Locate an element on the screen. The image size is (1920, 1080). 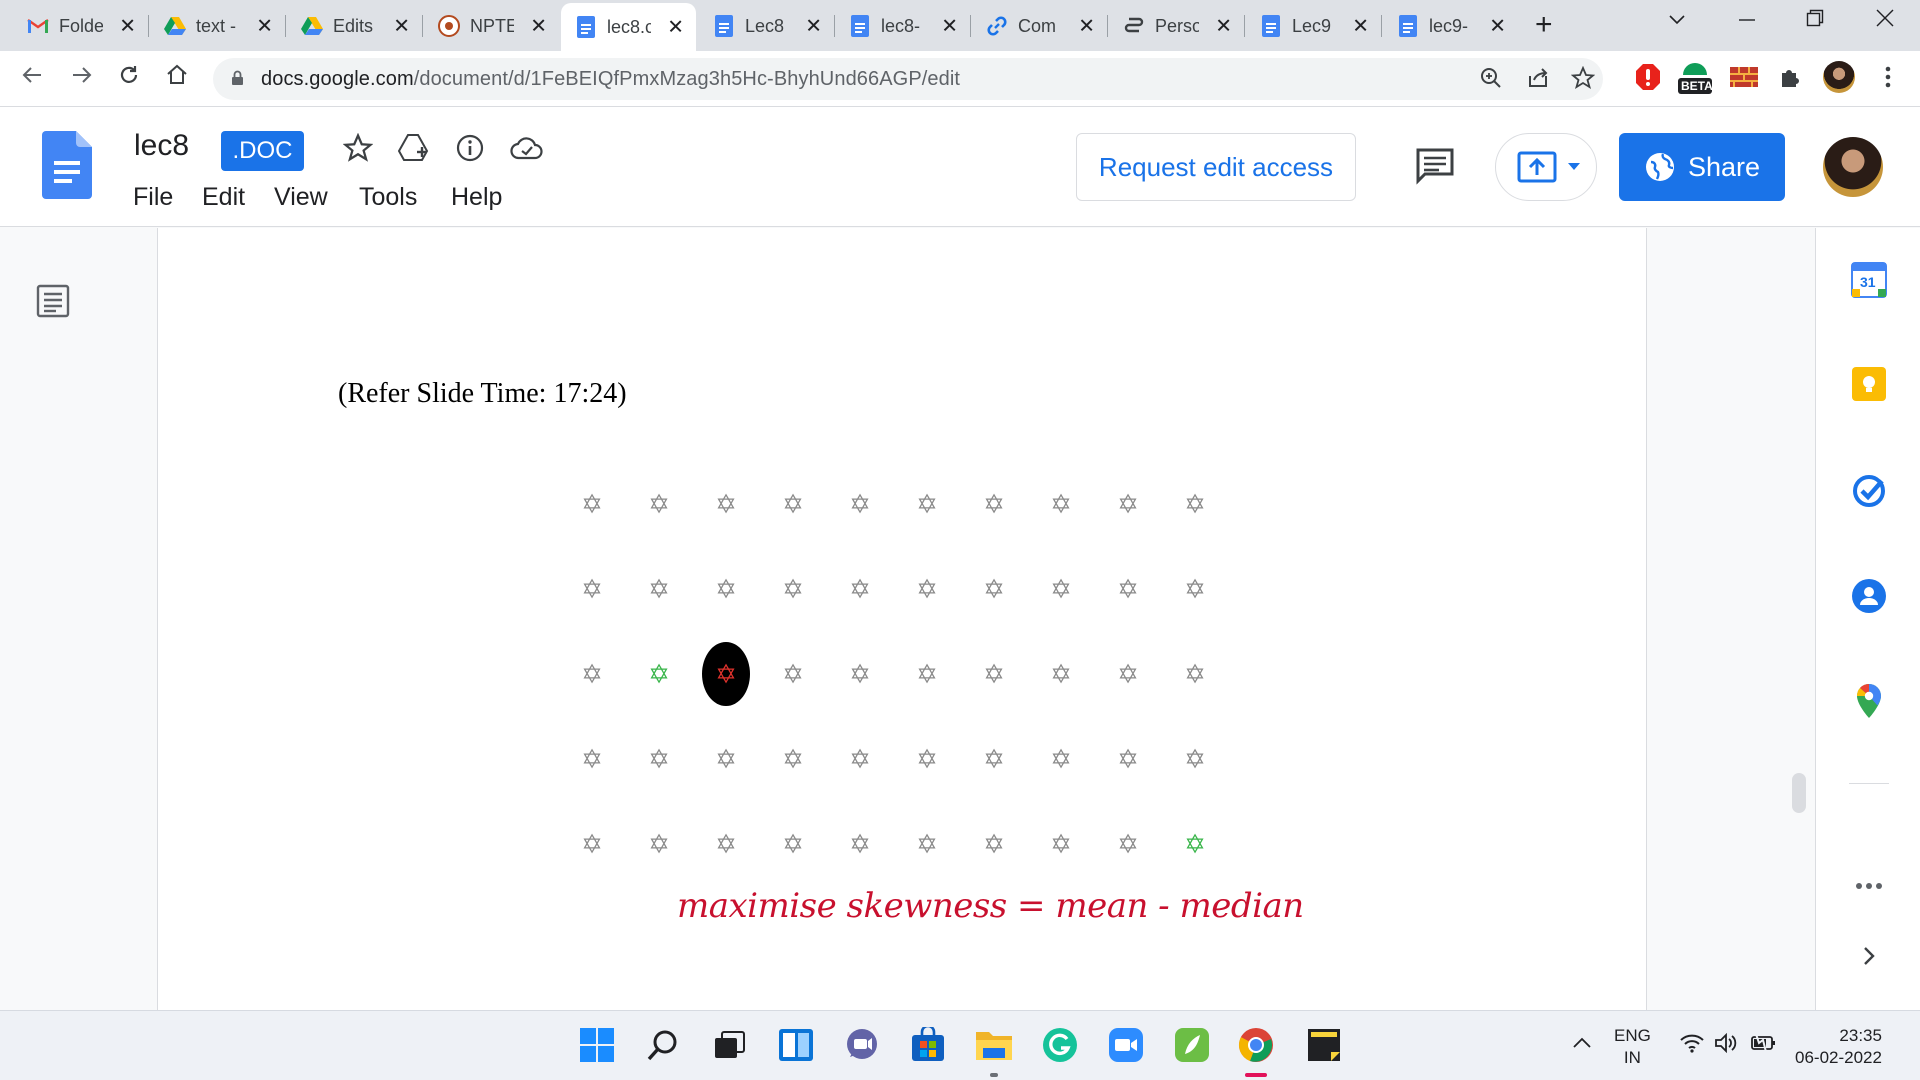
comments-icon is located at coordinates (1435, 168).